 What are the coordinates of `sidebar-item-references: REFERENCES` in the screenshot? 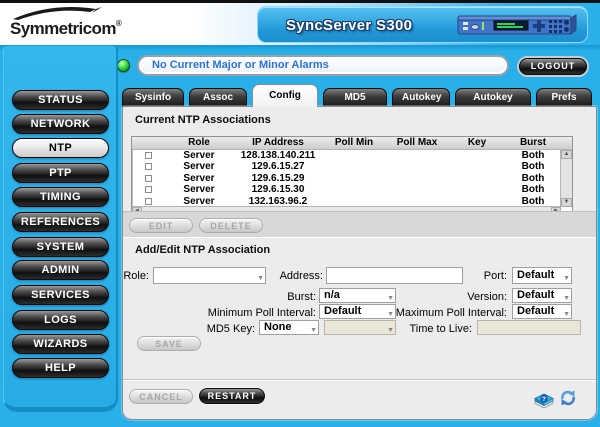 It's located at (60, 222).